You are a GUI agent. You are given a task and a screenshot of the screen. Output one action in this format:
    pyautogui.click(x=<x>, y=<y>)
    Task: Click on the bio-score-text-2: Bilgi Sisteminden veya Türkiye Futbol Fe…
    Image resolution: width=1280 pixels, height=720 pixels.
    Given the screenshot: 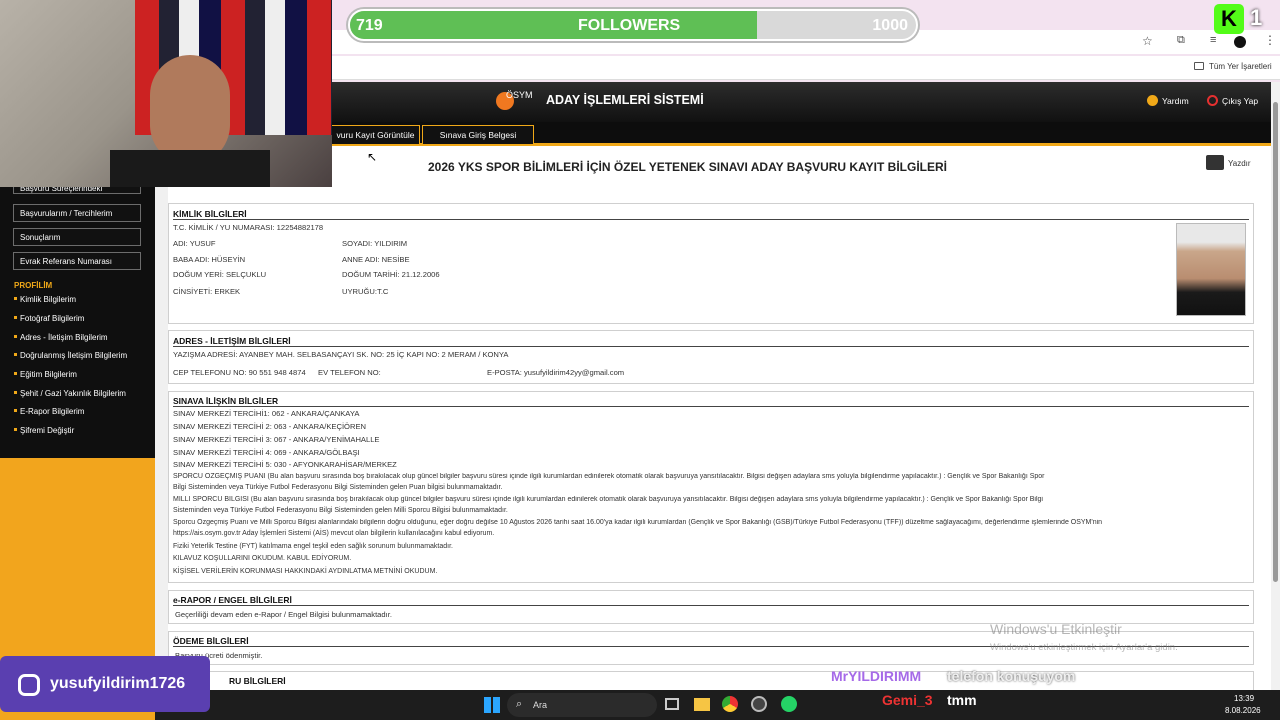 What is the action you would take?
    pyautogui.click(x=338, y=487)
    